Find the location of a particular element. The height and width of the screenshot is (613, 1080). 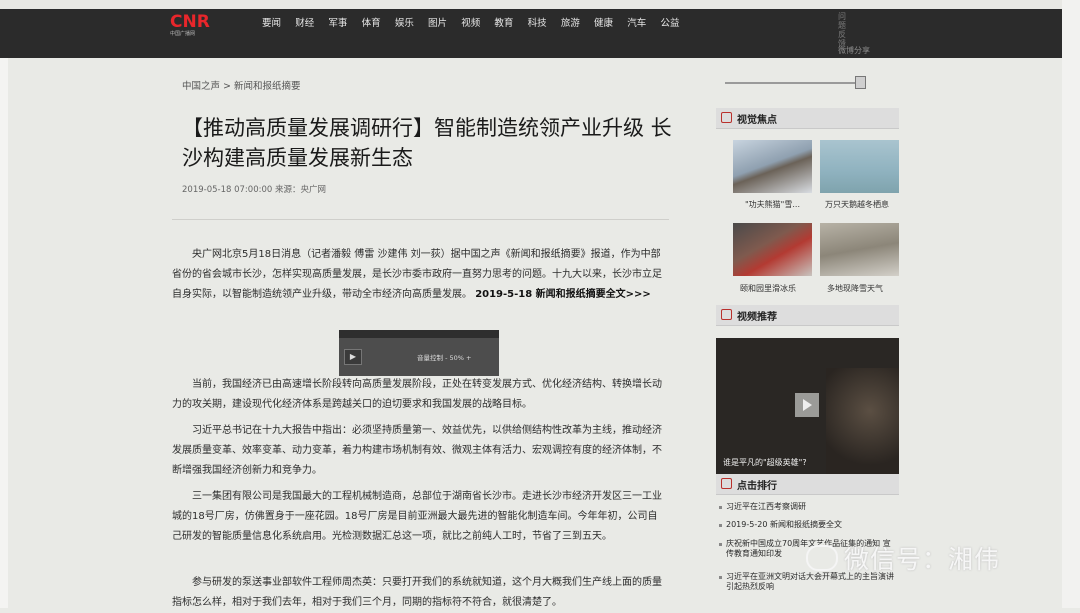

volume-value: 50% is located at coordinates (456, 358).